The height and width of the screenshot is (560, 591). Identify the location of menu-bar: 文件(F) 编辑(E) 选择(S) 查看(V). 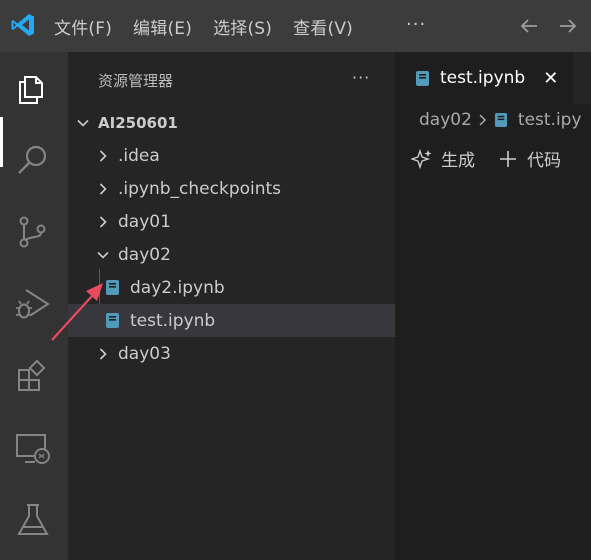
(214, 26).